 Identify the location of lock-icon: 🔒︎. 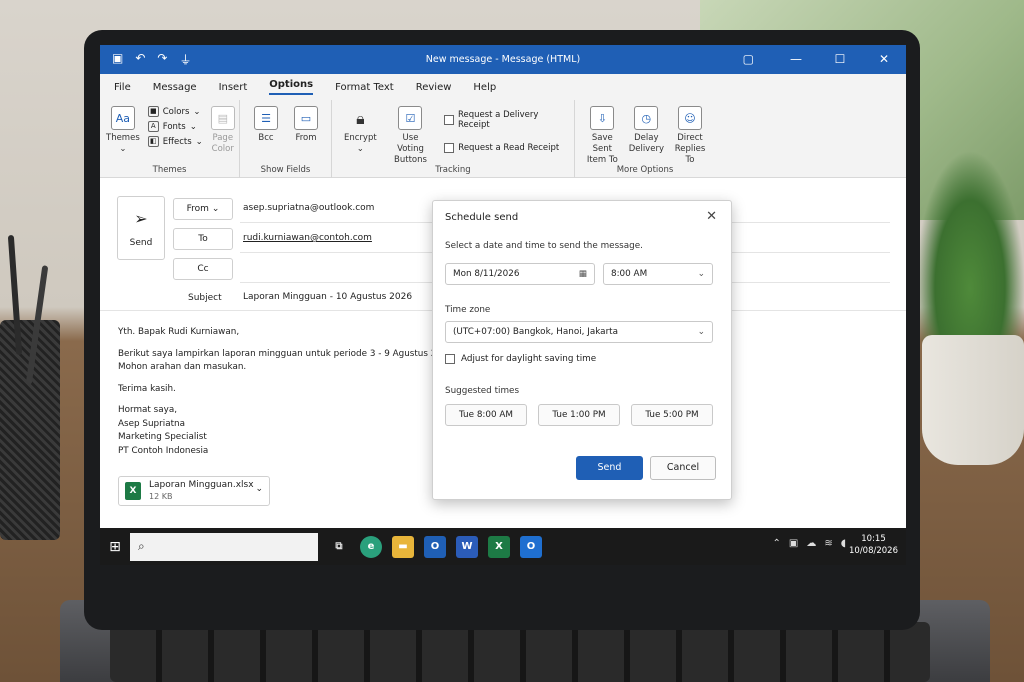
(360, 118).